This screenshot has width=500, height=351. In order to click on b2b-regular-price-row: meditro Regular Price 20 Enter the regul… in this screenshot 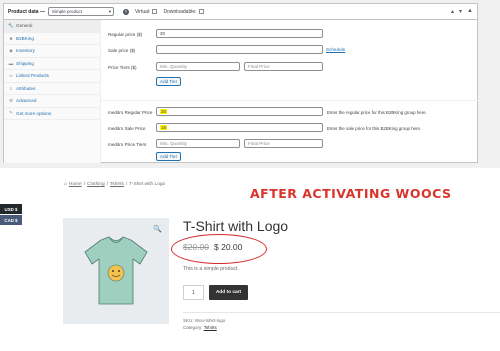, I will do `click(289, 112)`.